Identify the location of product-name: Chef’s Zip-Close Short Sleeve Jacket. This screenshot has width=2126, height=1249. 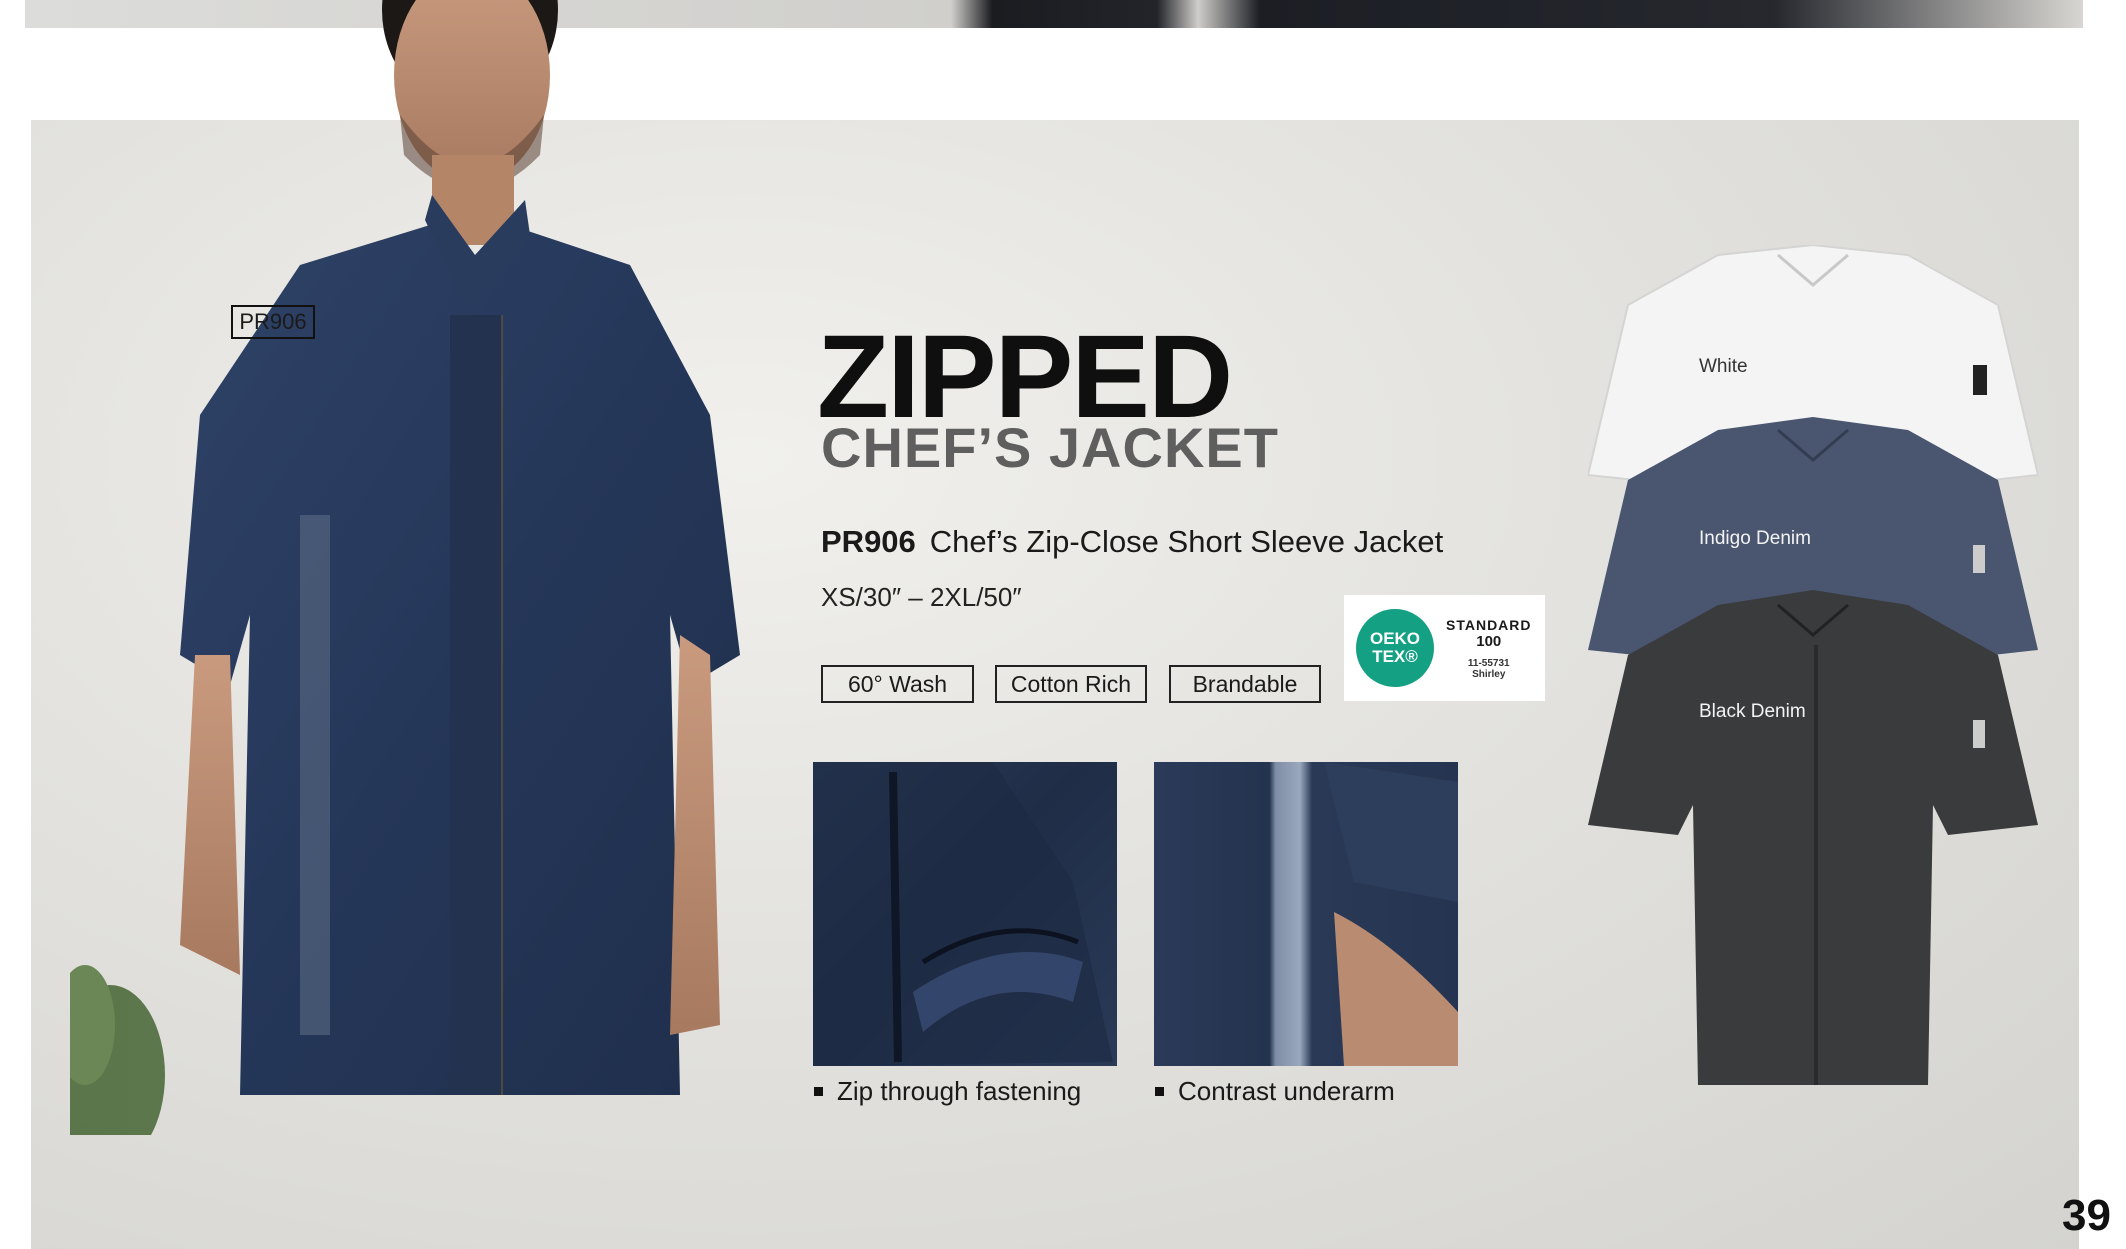
(1186, 541).